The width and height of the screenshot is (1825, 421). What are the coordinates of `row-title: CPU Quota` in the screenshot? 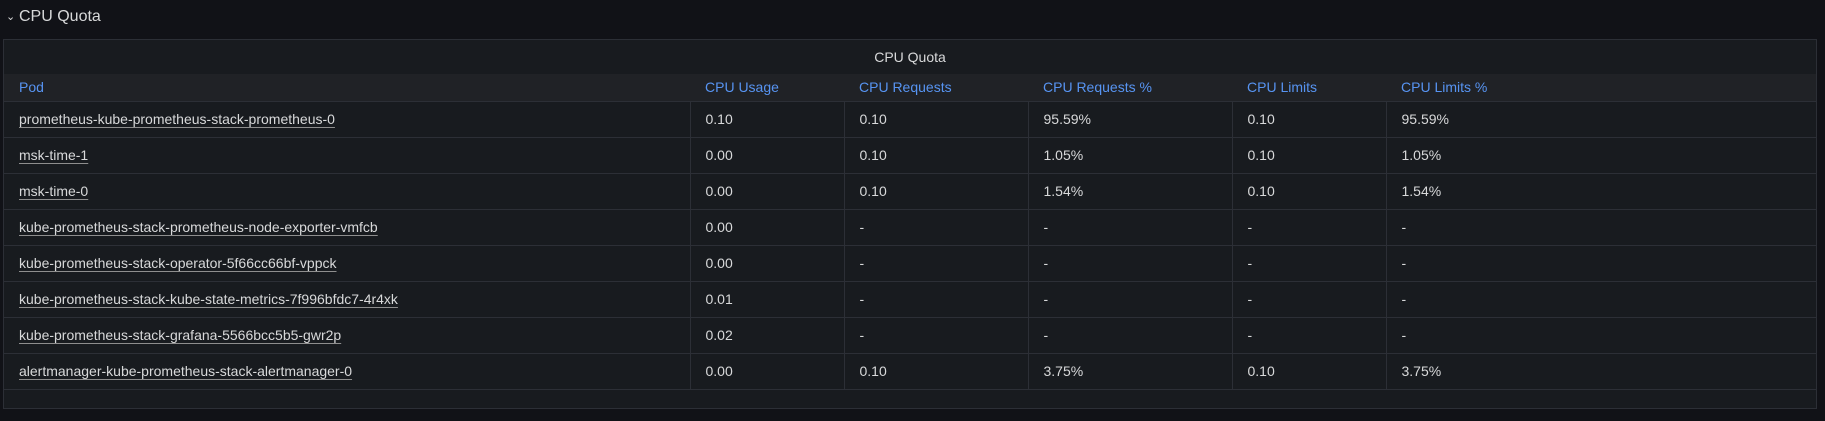 It's located at (60, 17).